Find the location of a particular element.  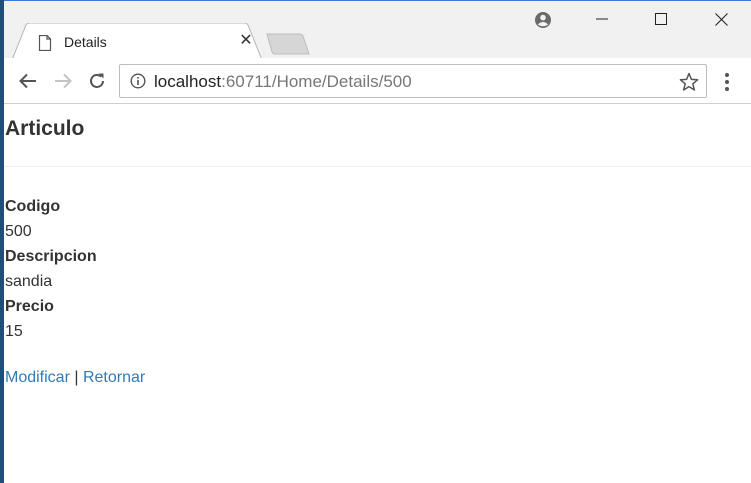

back-button is located at coordinates (28, 81).